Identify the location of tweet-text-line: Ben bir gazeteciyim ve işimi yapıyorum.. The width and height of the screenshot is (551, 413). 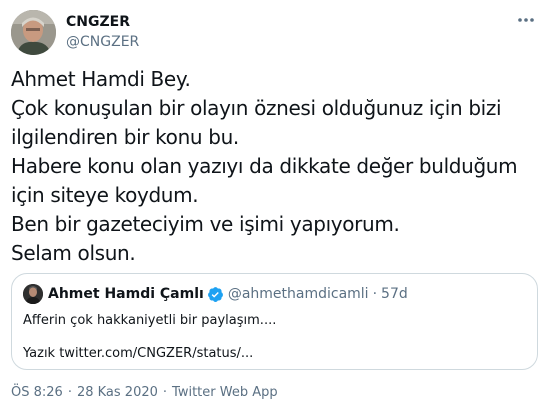
(205, 224).